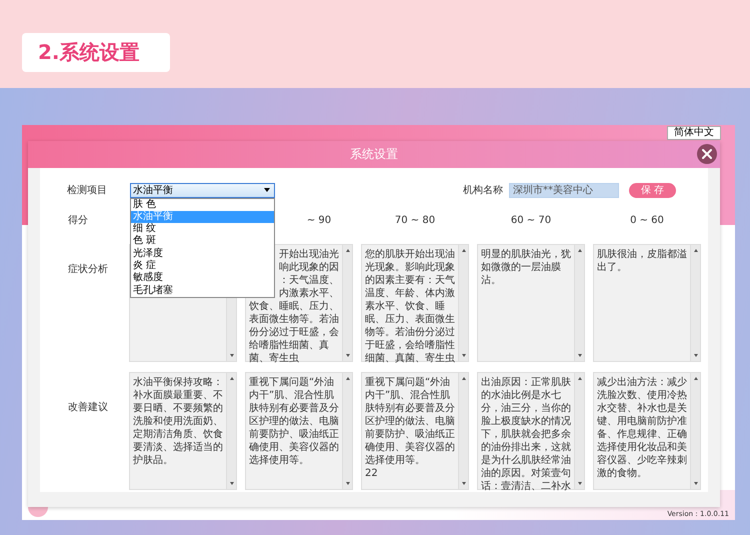 This screenshot has height=535, width=750. I want to click on field-label: 检测项目, so click(87, 190).